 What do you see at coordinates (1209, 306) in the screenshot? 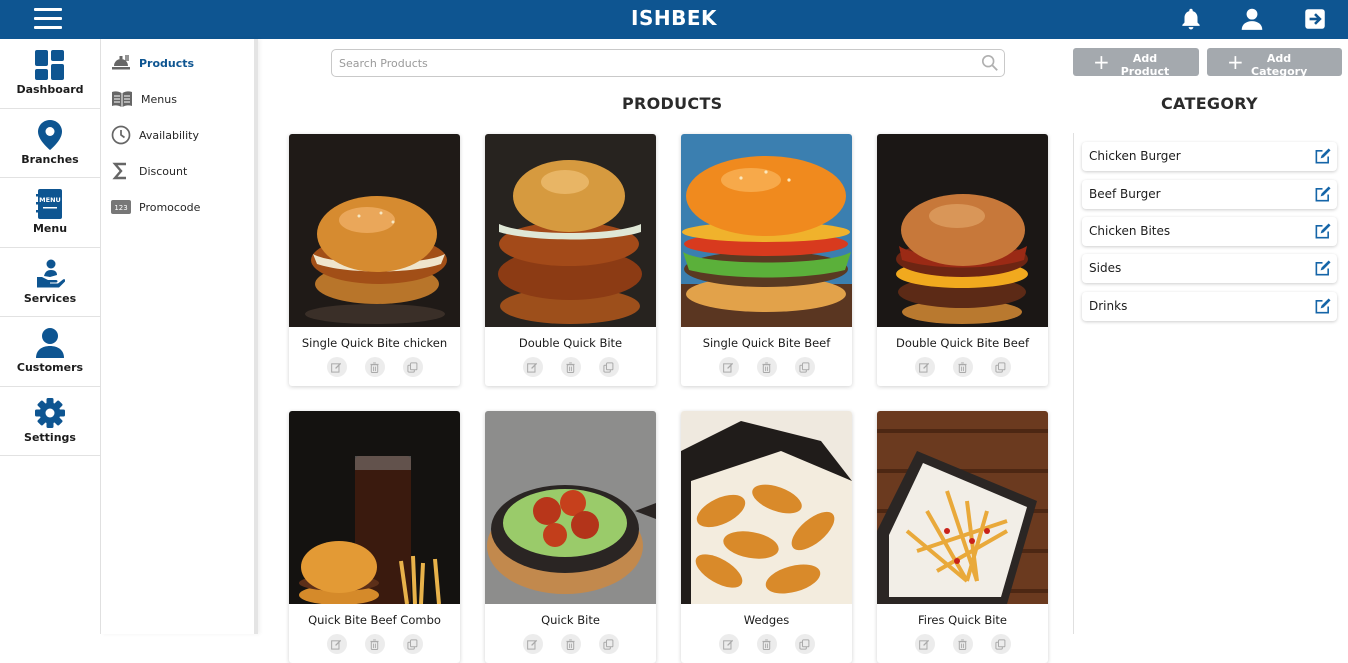
I see `category-item: Drinks` at bounding box center [1209, 306].